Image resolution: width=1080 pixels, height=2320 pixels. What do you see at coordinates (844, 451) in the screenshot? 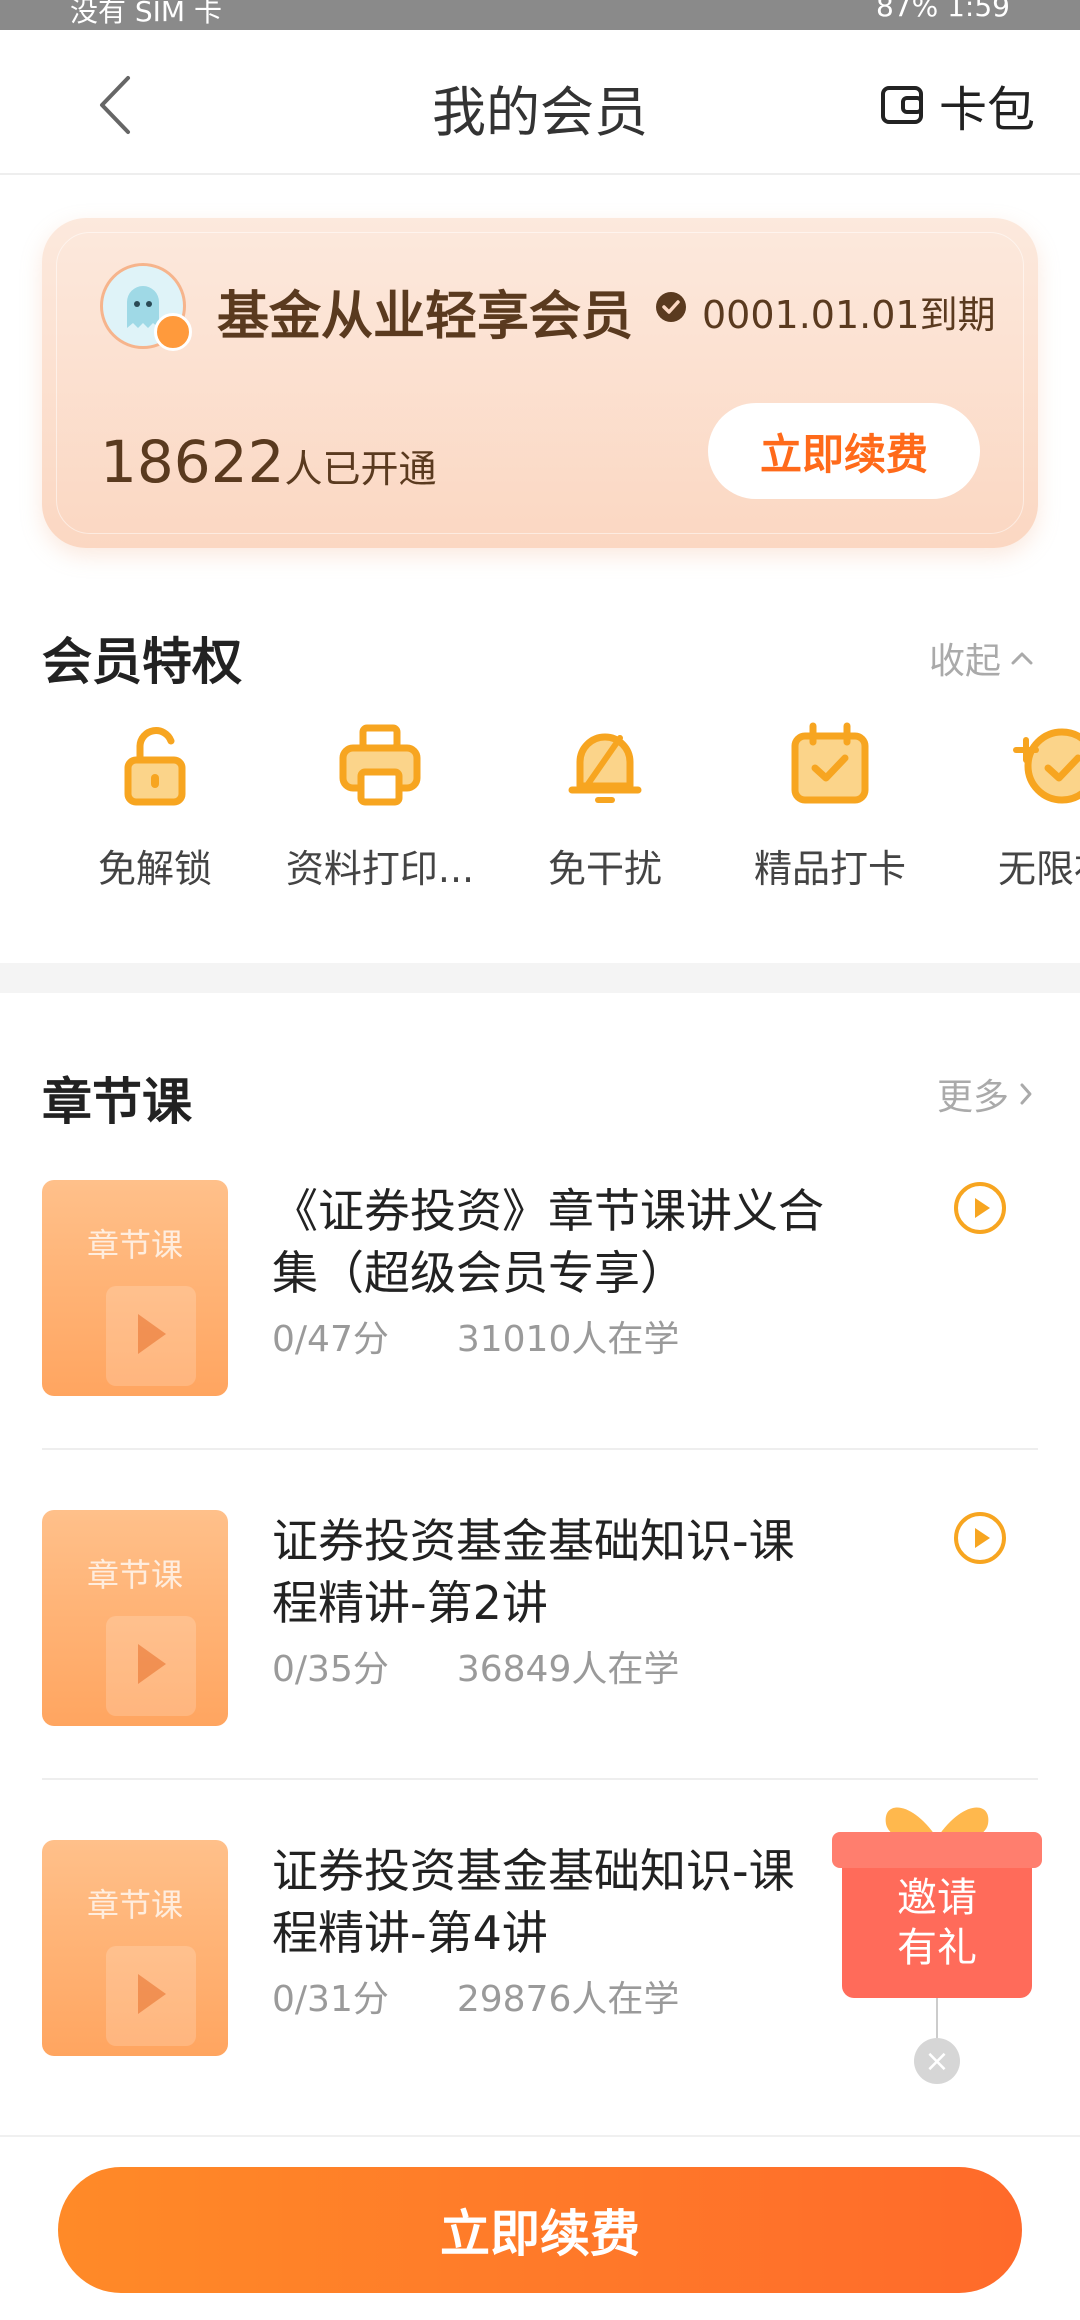
I see `card-renew-button: 立即续费` at bounding box center [844, 451].